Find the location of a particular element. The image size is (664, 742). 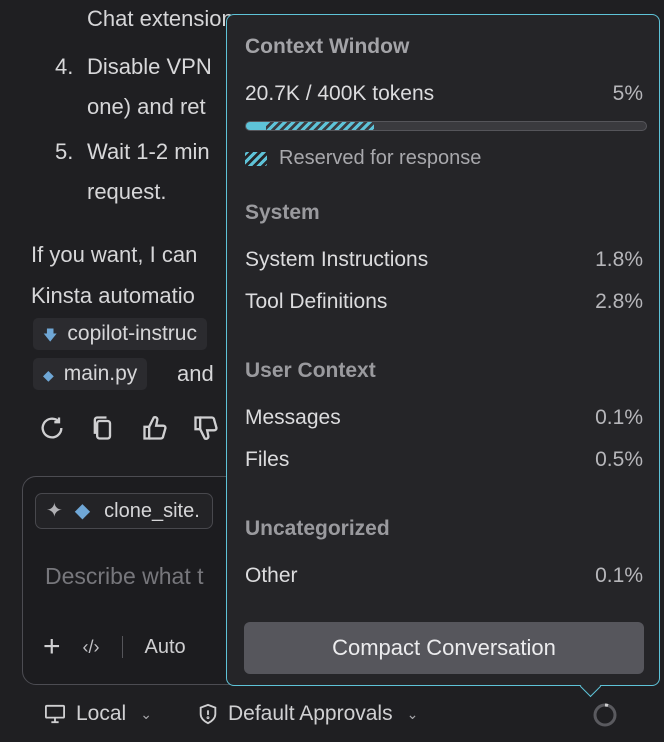

approvals-selector: Default Approvals ⌄ is located at coordinates (308, 714).